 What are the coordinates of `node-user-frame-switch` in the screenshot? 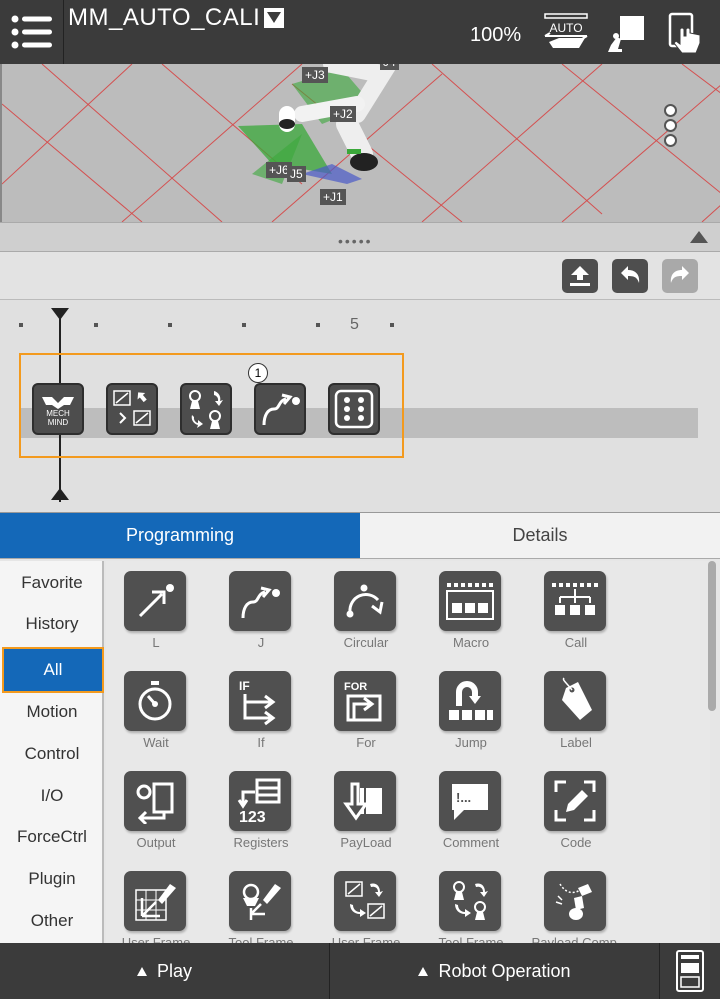 It's located at (132, 409).